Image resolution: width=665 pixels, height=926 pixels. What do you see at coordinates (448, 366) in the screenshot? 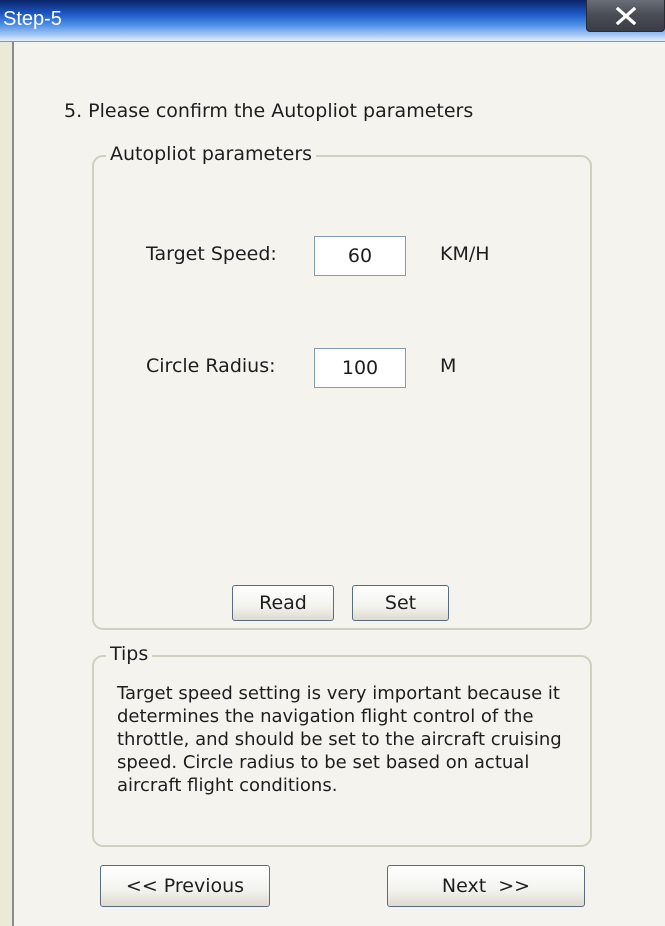
I see `circle-radius-unit: M` at bounding box center [448, 366].